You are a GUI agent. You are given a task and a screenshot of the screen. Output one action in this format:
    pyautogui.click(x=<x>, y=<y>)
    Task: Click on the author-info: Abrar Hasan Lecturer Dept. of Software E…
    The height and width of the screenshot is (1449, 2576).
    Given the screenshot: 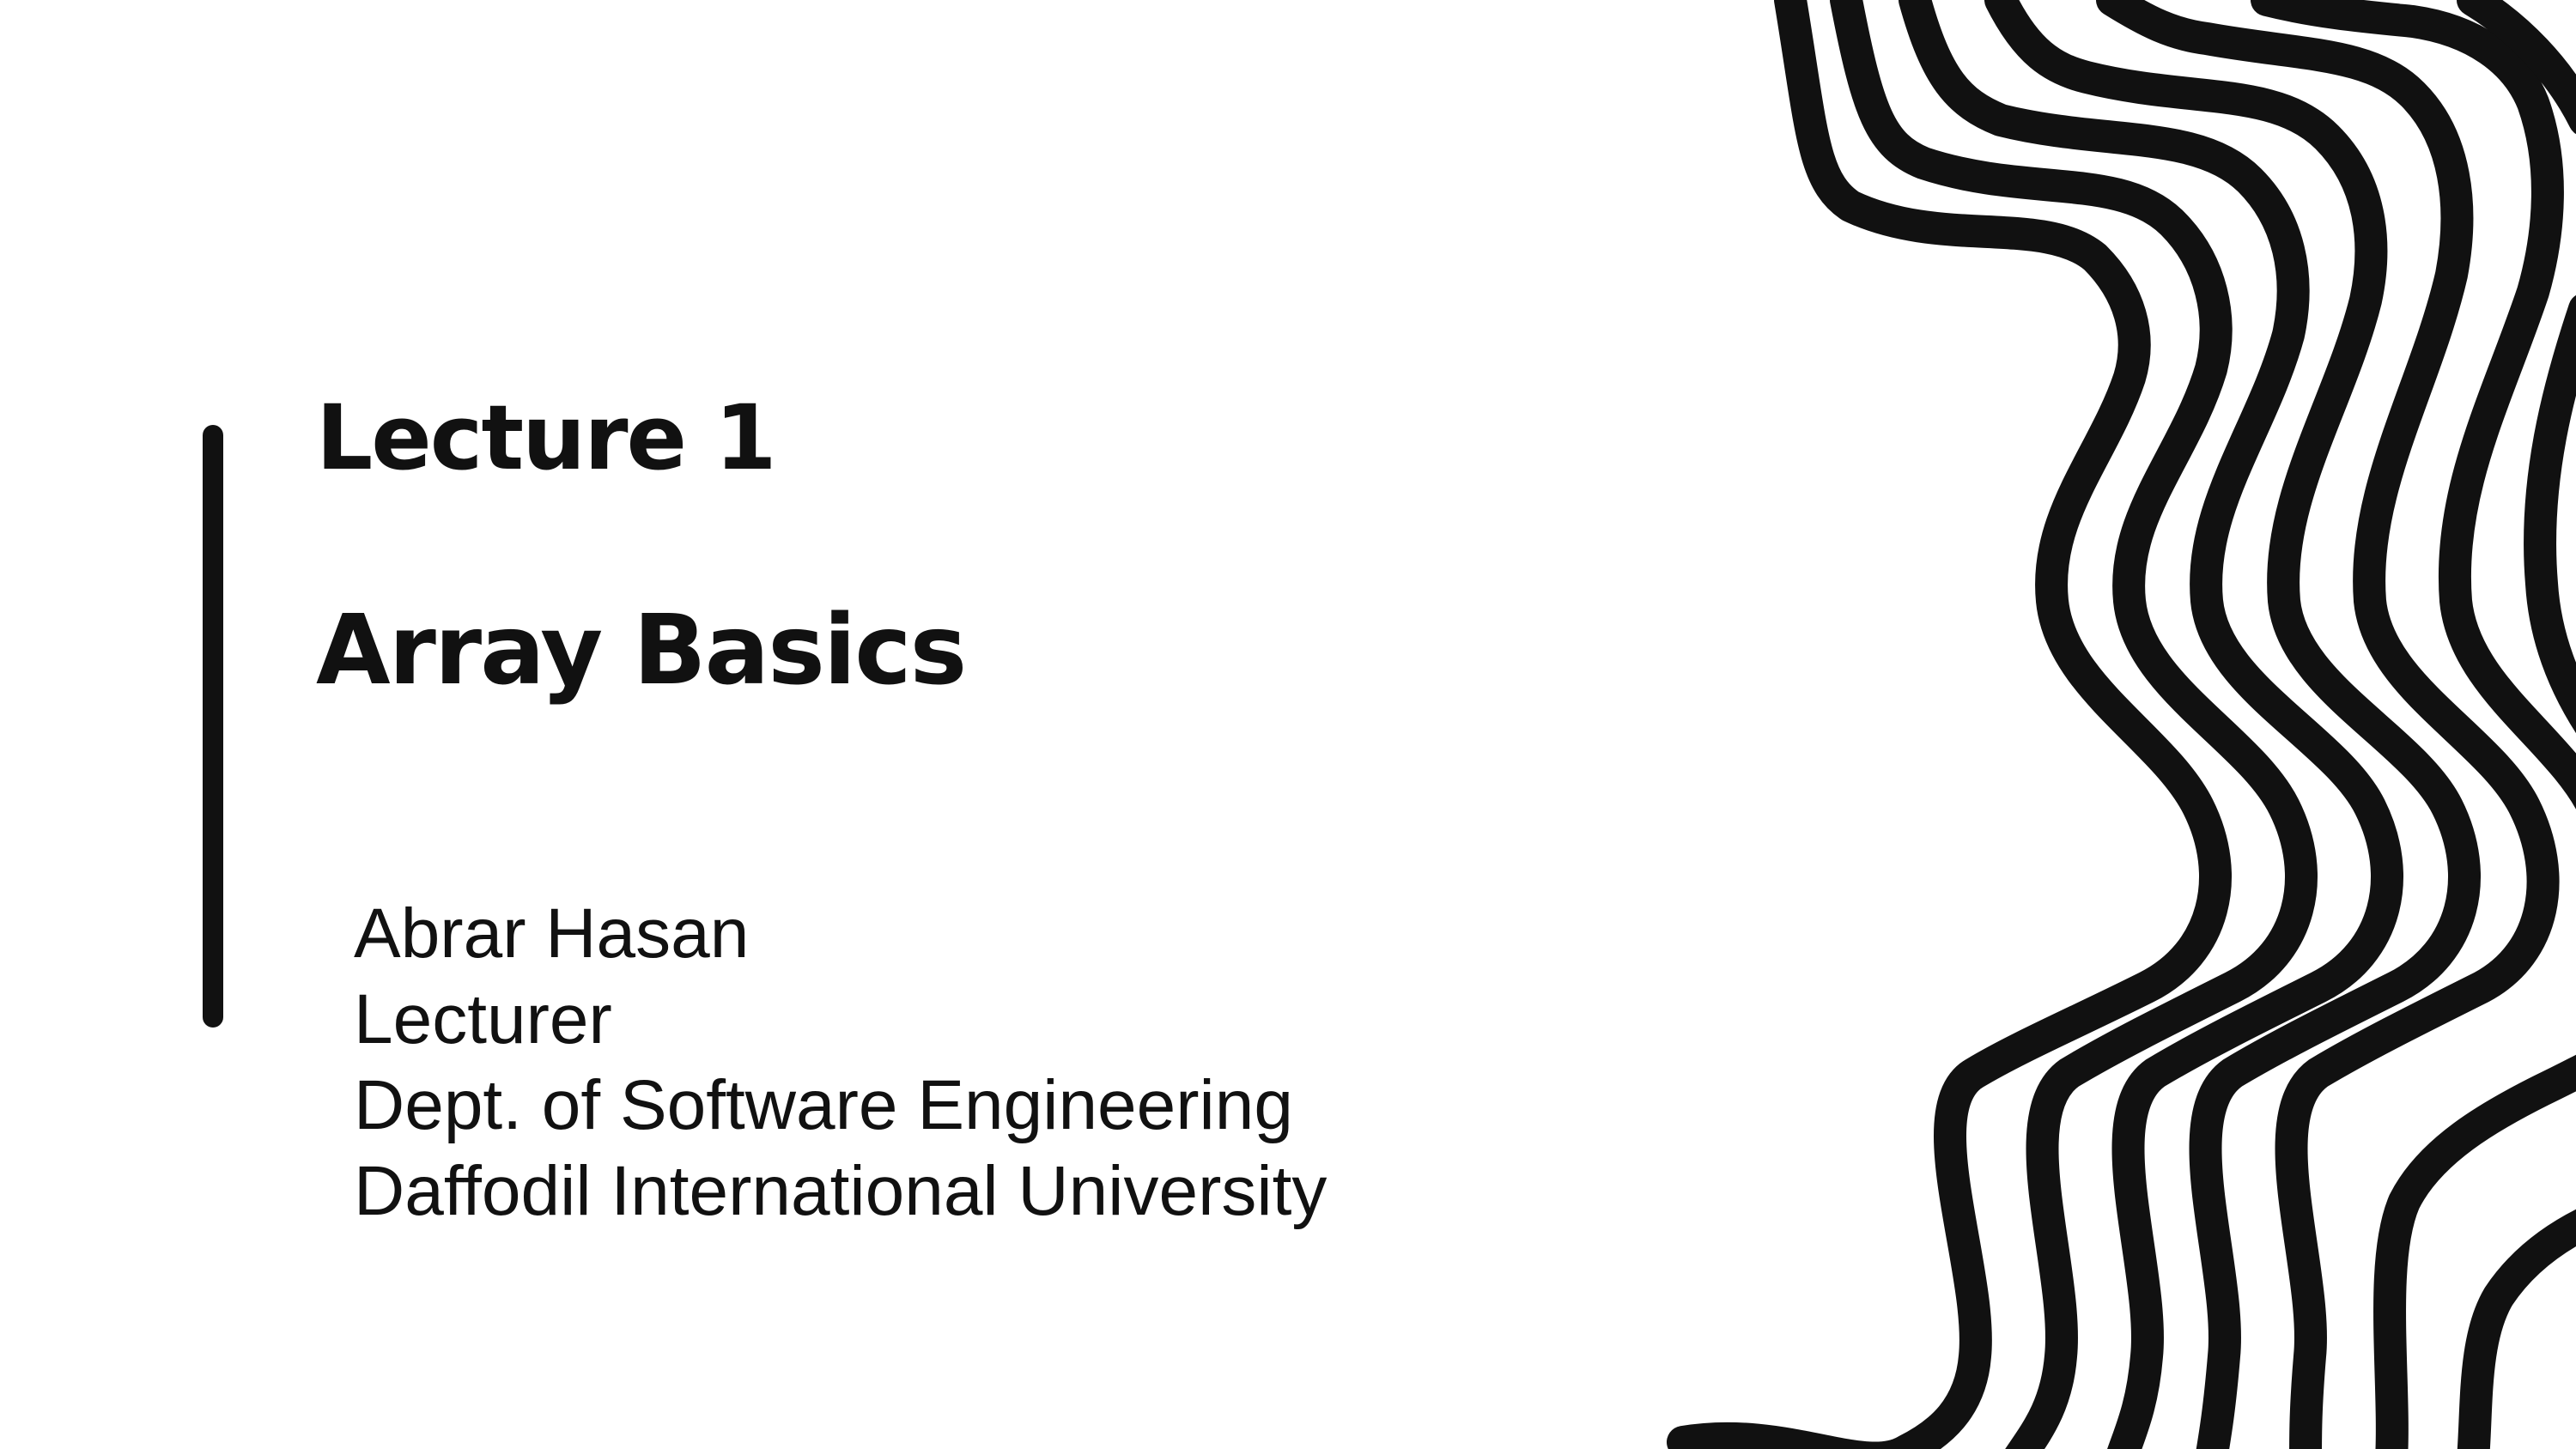 What is the action you would take?
    pyautogui.click(x=841, y=1062)
    